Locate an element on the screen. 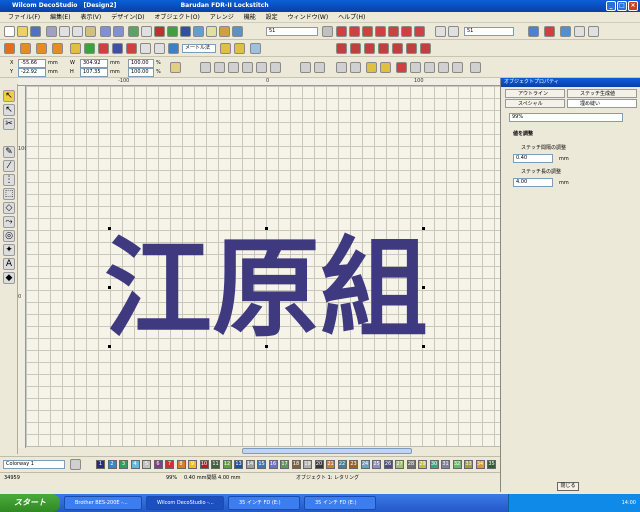 The image size is (640, 512). reshape-icon is located at coordinates (355, 67).